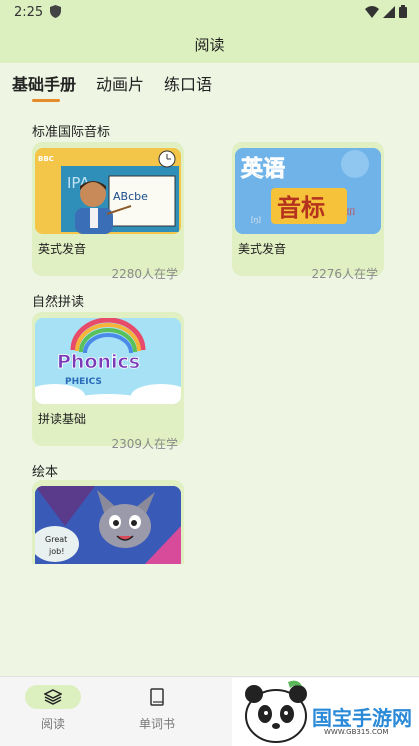  What do you see at coordinates (55, 11) in the screenshot?
I see `shield-icon` at bounding box center [55, 11].